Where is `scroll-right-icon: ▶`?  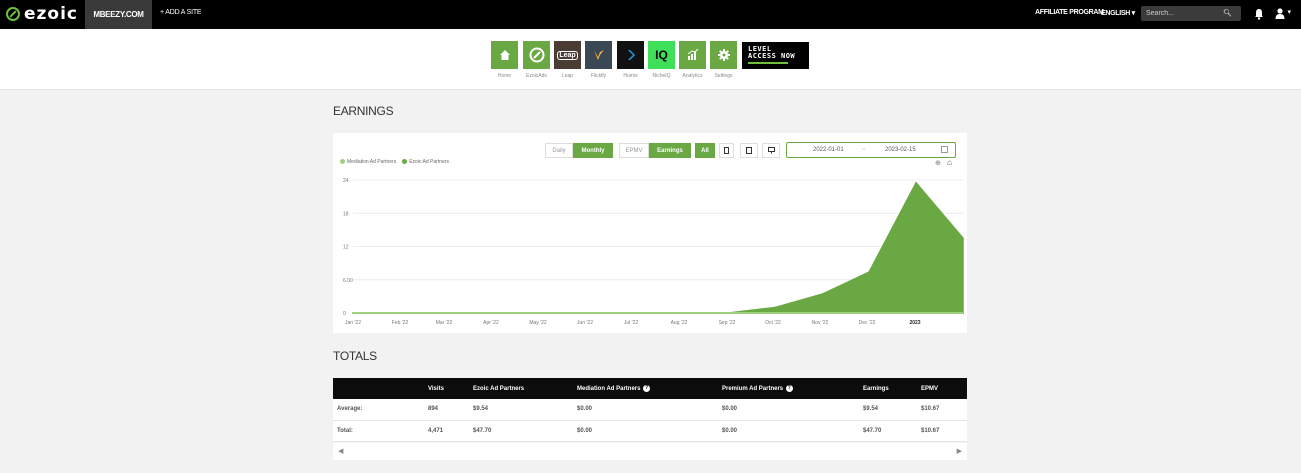
scroll-right-icon: ▶ is located at coordinates (959, 451).